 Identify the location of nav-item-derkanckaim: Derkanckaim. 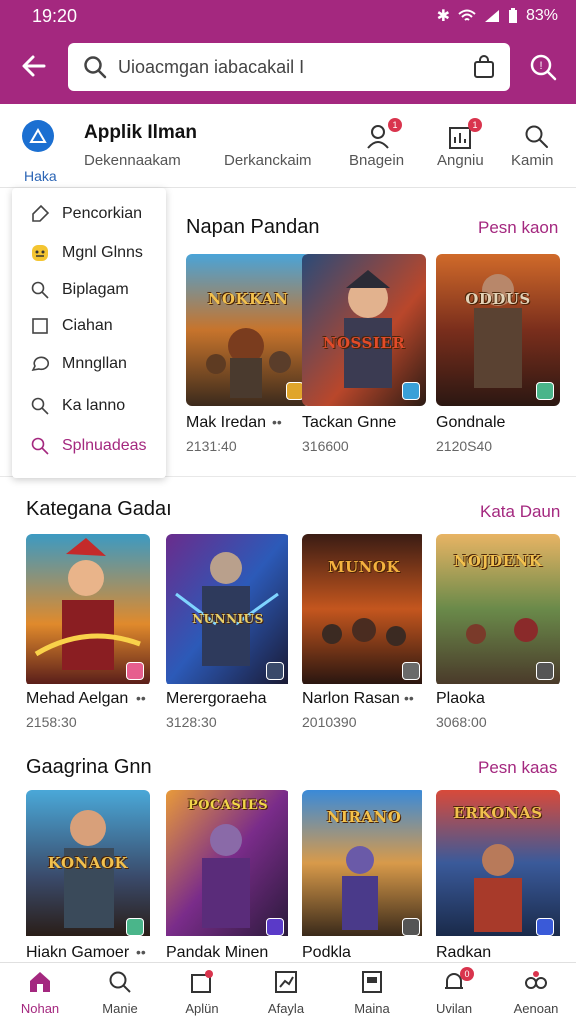
(268, 160).